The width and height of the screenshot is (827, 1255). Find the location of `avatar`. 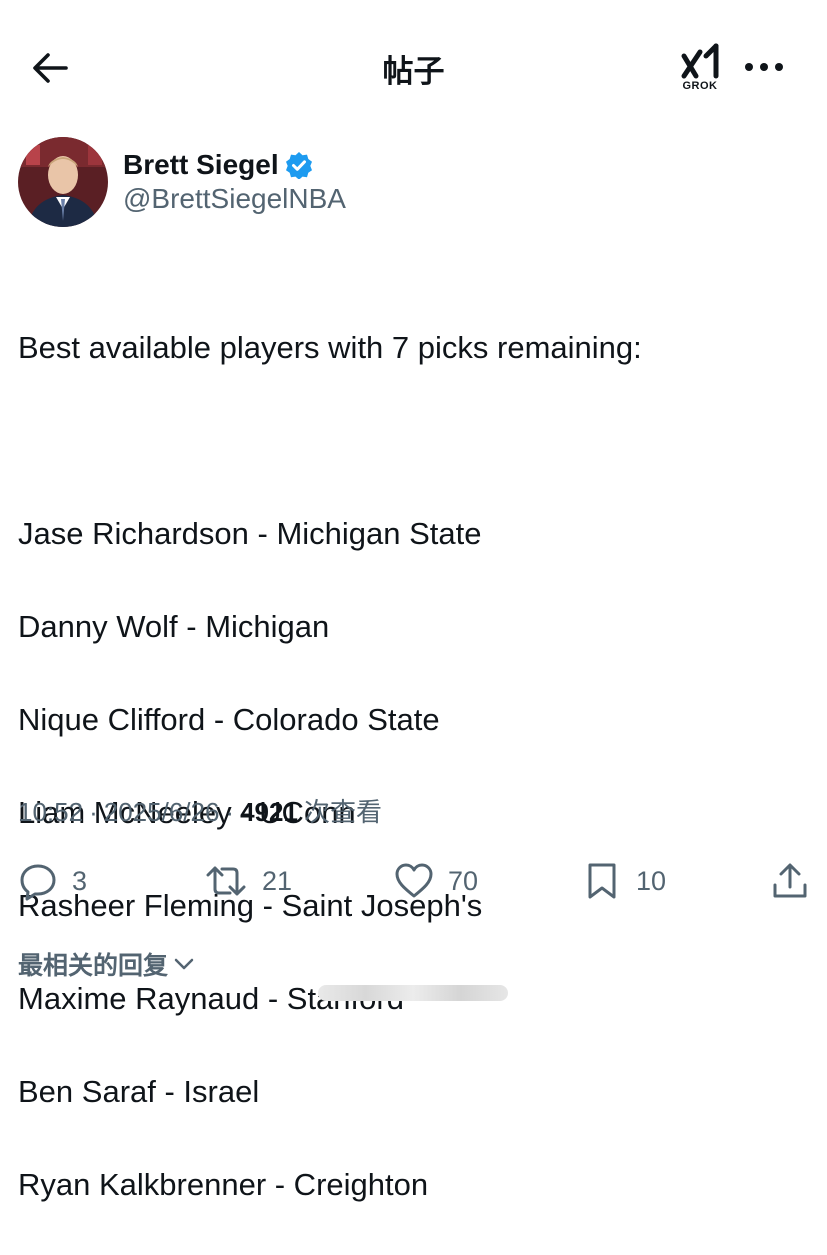

avatar is located at coordinates (63, 182).